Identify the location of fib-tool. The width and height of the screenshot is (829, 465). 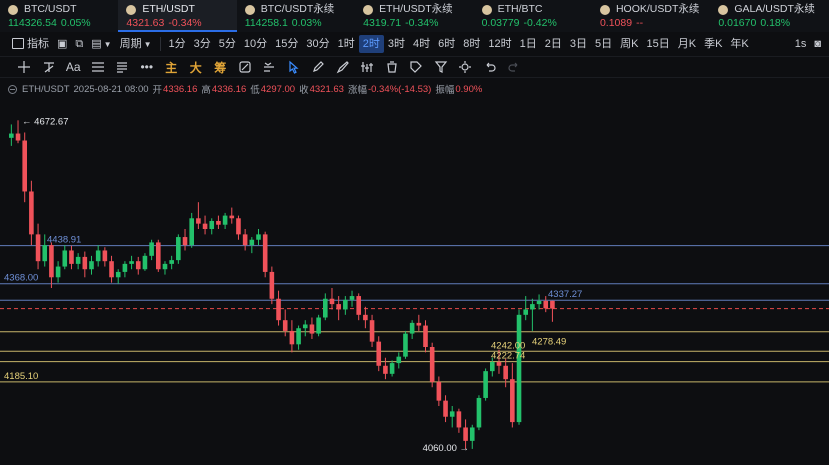
(98, 67).